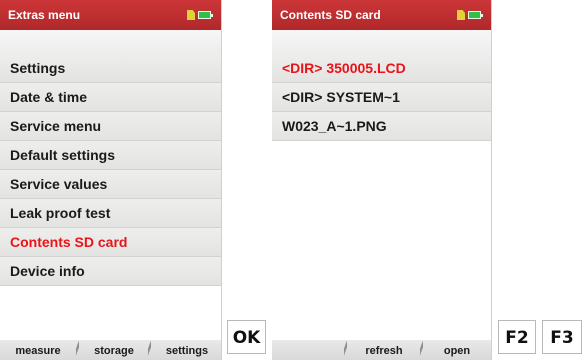 This screenshot has height=362, width=586. I want to click on menu-item-date-time: Date & time, so click(110, 97).